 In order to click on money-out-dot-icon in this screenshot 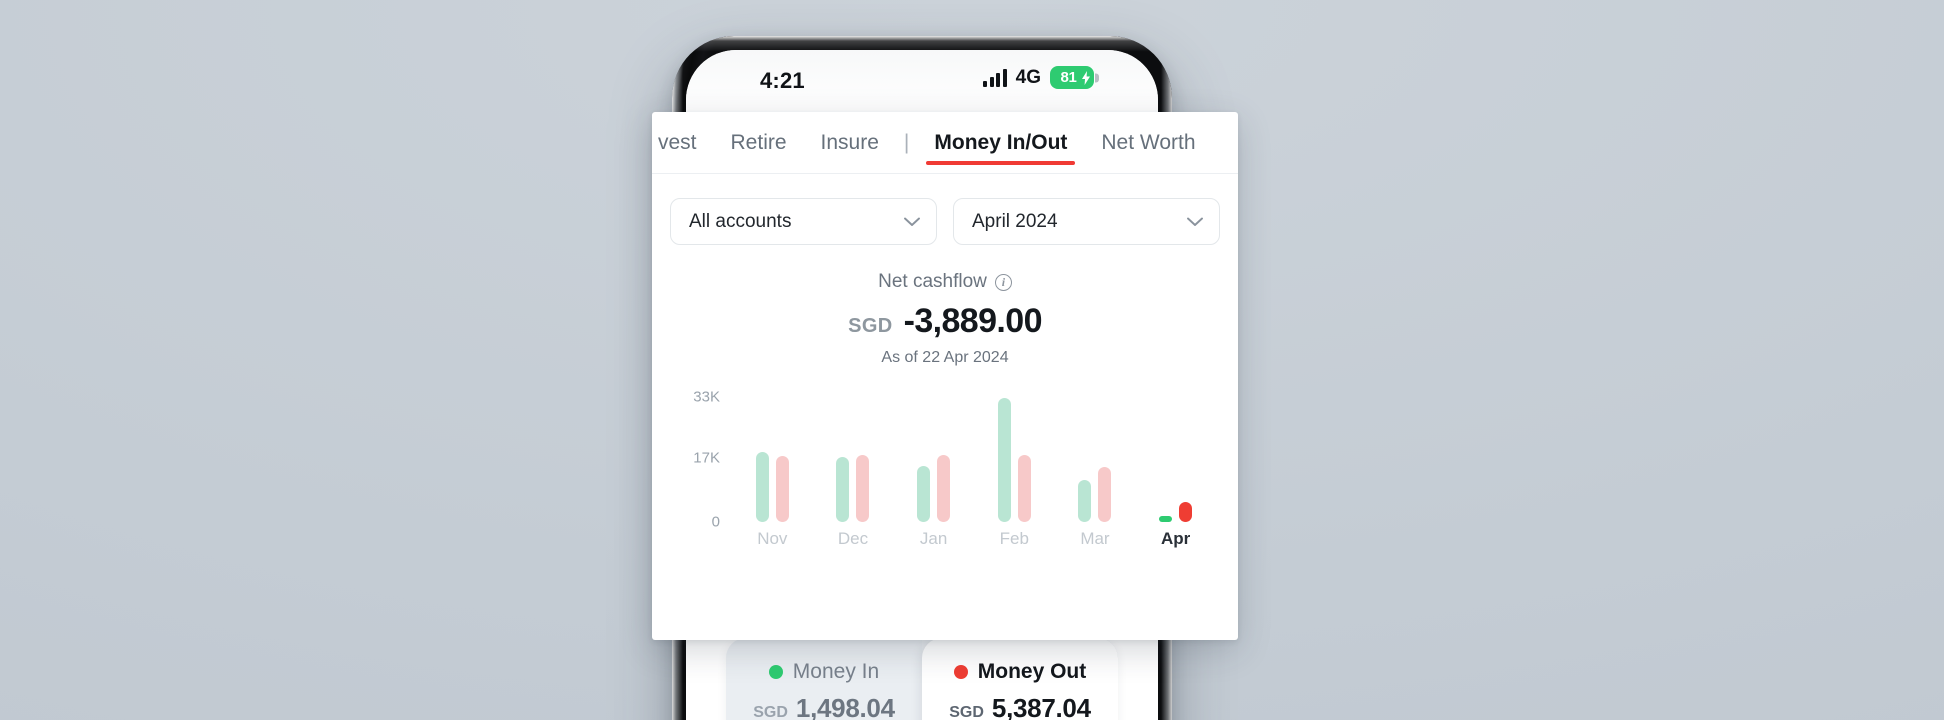, I will do `click(960, 672)`.